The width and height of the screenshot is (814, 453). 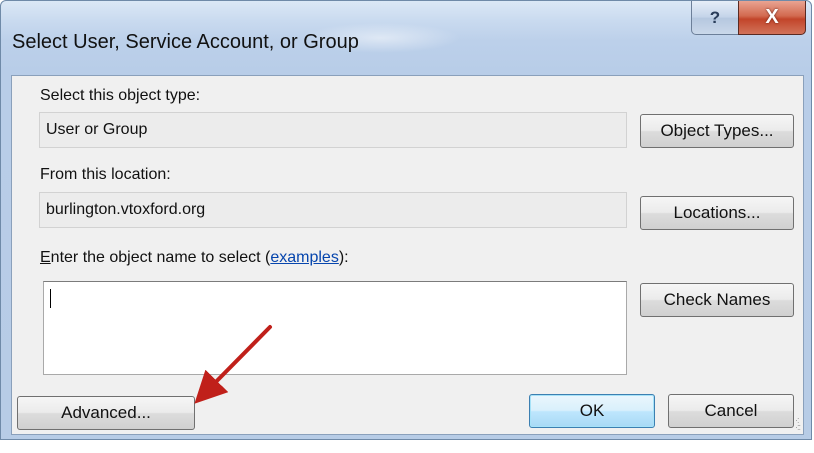 I want to click on close-icon: X, so click(x=772, y=17).